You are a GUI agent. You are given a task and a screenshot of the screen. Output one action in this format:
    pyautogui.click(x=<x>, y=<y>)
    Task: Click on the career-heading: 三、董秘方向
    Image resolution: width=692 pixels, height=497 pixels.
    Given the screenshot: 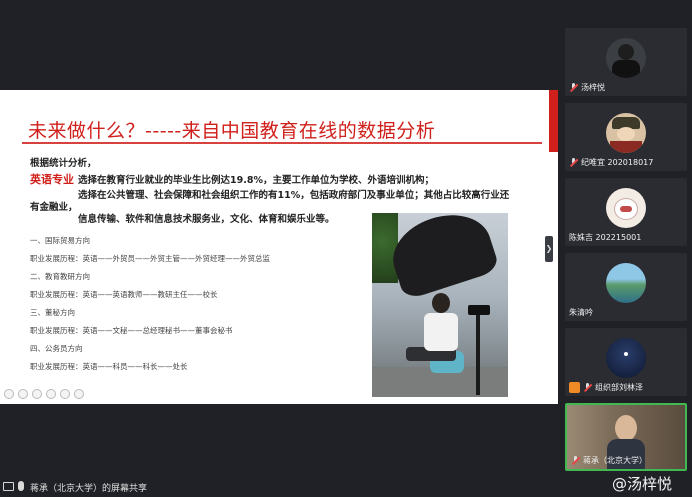 What is the action you would take?
    pyautogui.click(x=52, y=312)
    